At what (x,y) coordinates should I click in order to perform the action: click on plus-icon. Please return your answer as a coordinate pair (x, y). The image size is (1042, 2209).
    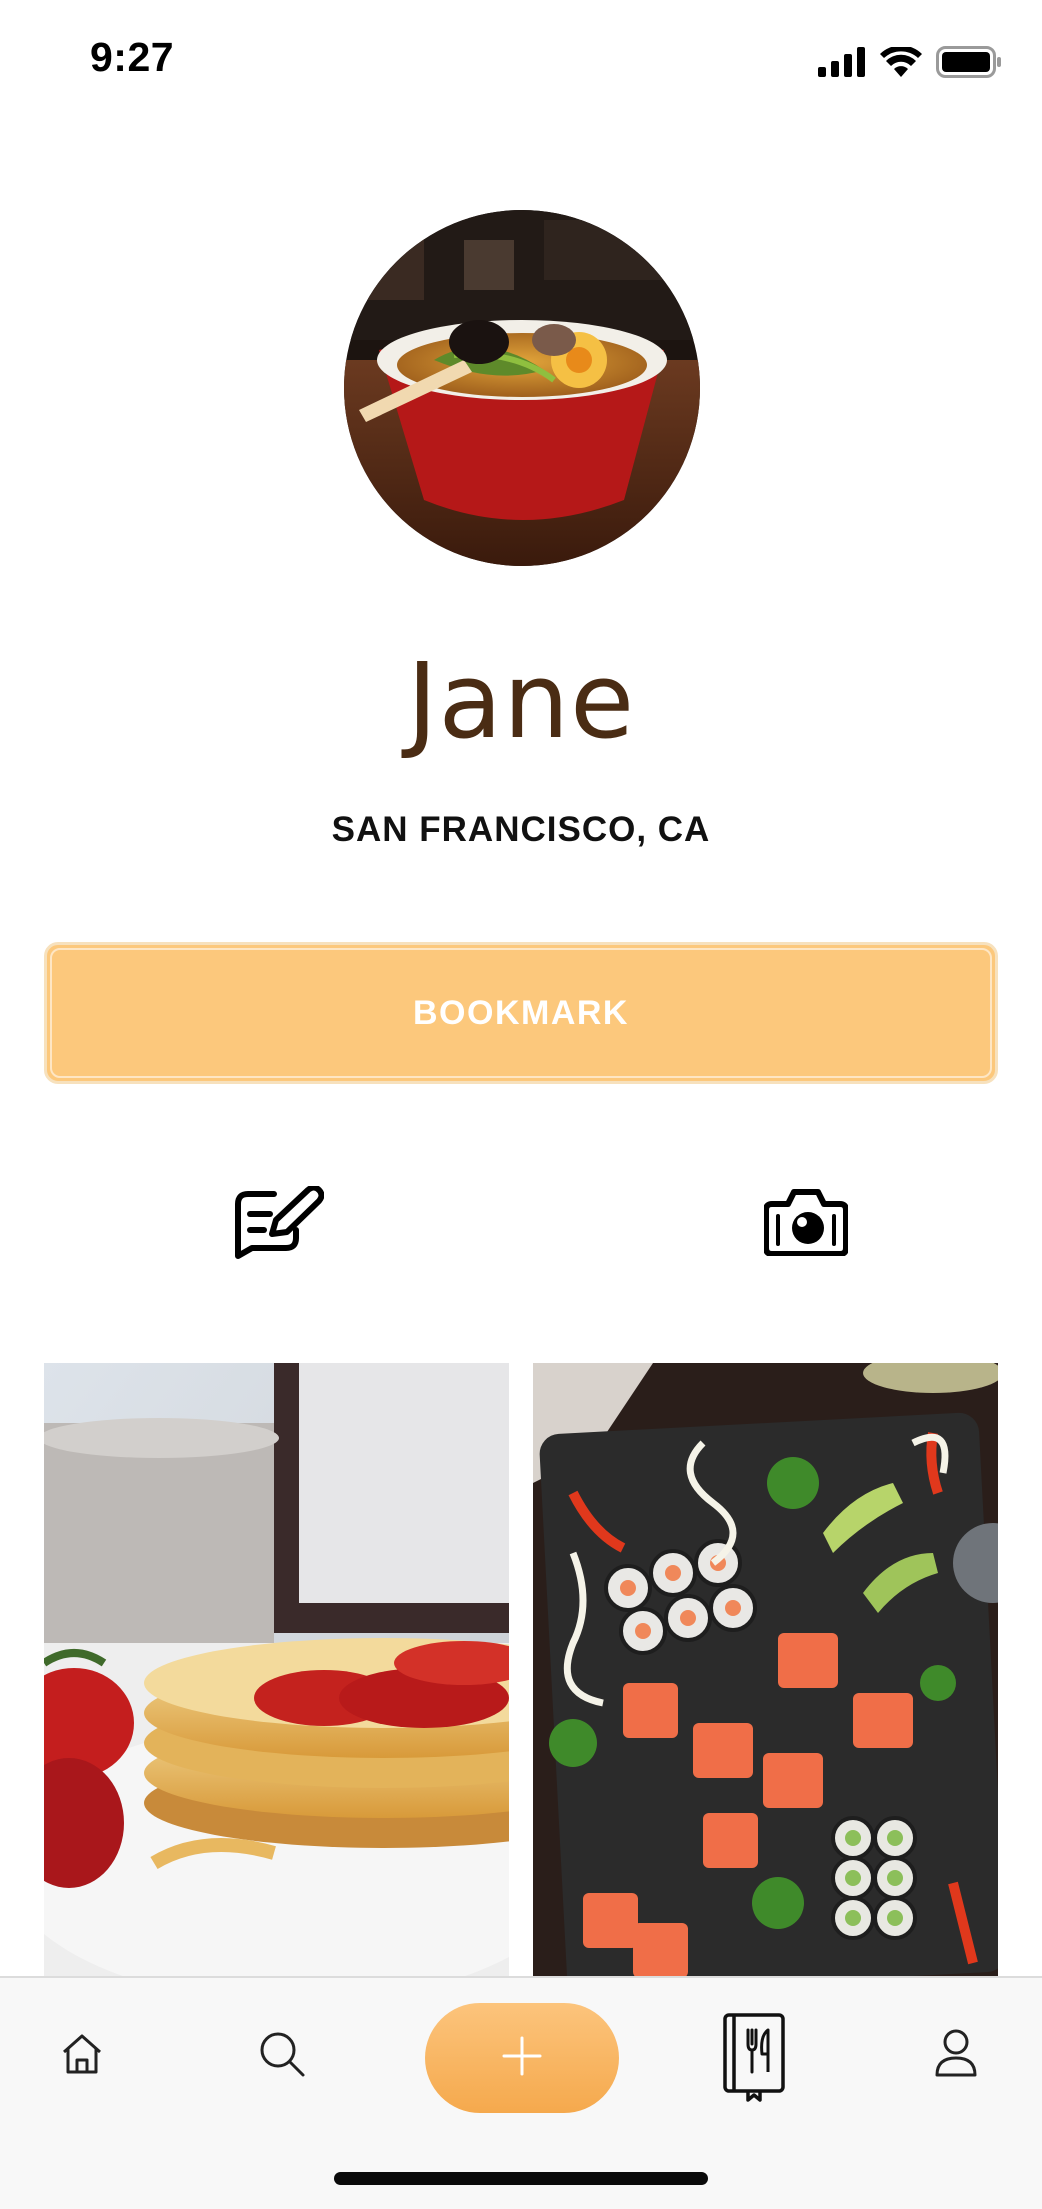
    Looking at the image, I should click on (522, 2058).